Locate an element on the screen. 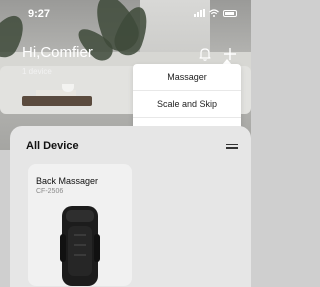  background-table is located at coordinates (57, 101).